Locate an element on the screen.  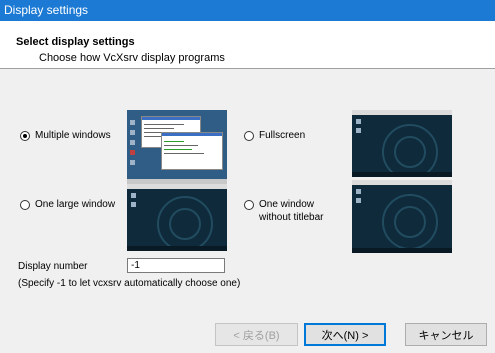
radio-fullscreen: Fullscreen is located at coordinates (274, 135).